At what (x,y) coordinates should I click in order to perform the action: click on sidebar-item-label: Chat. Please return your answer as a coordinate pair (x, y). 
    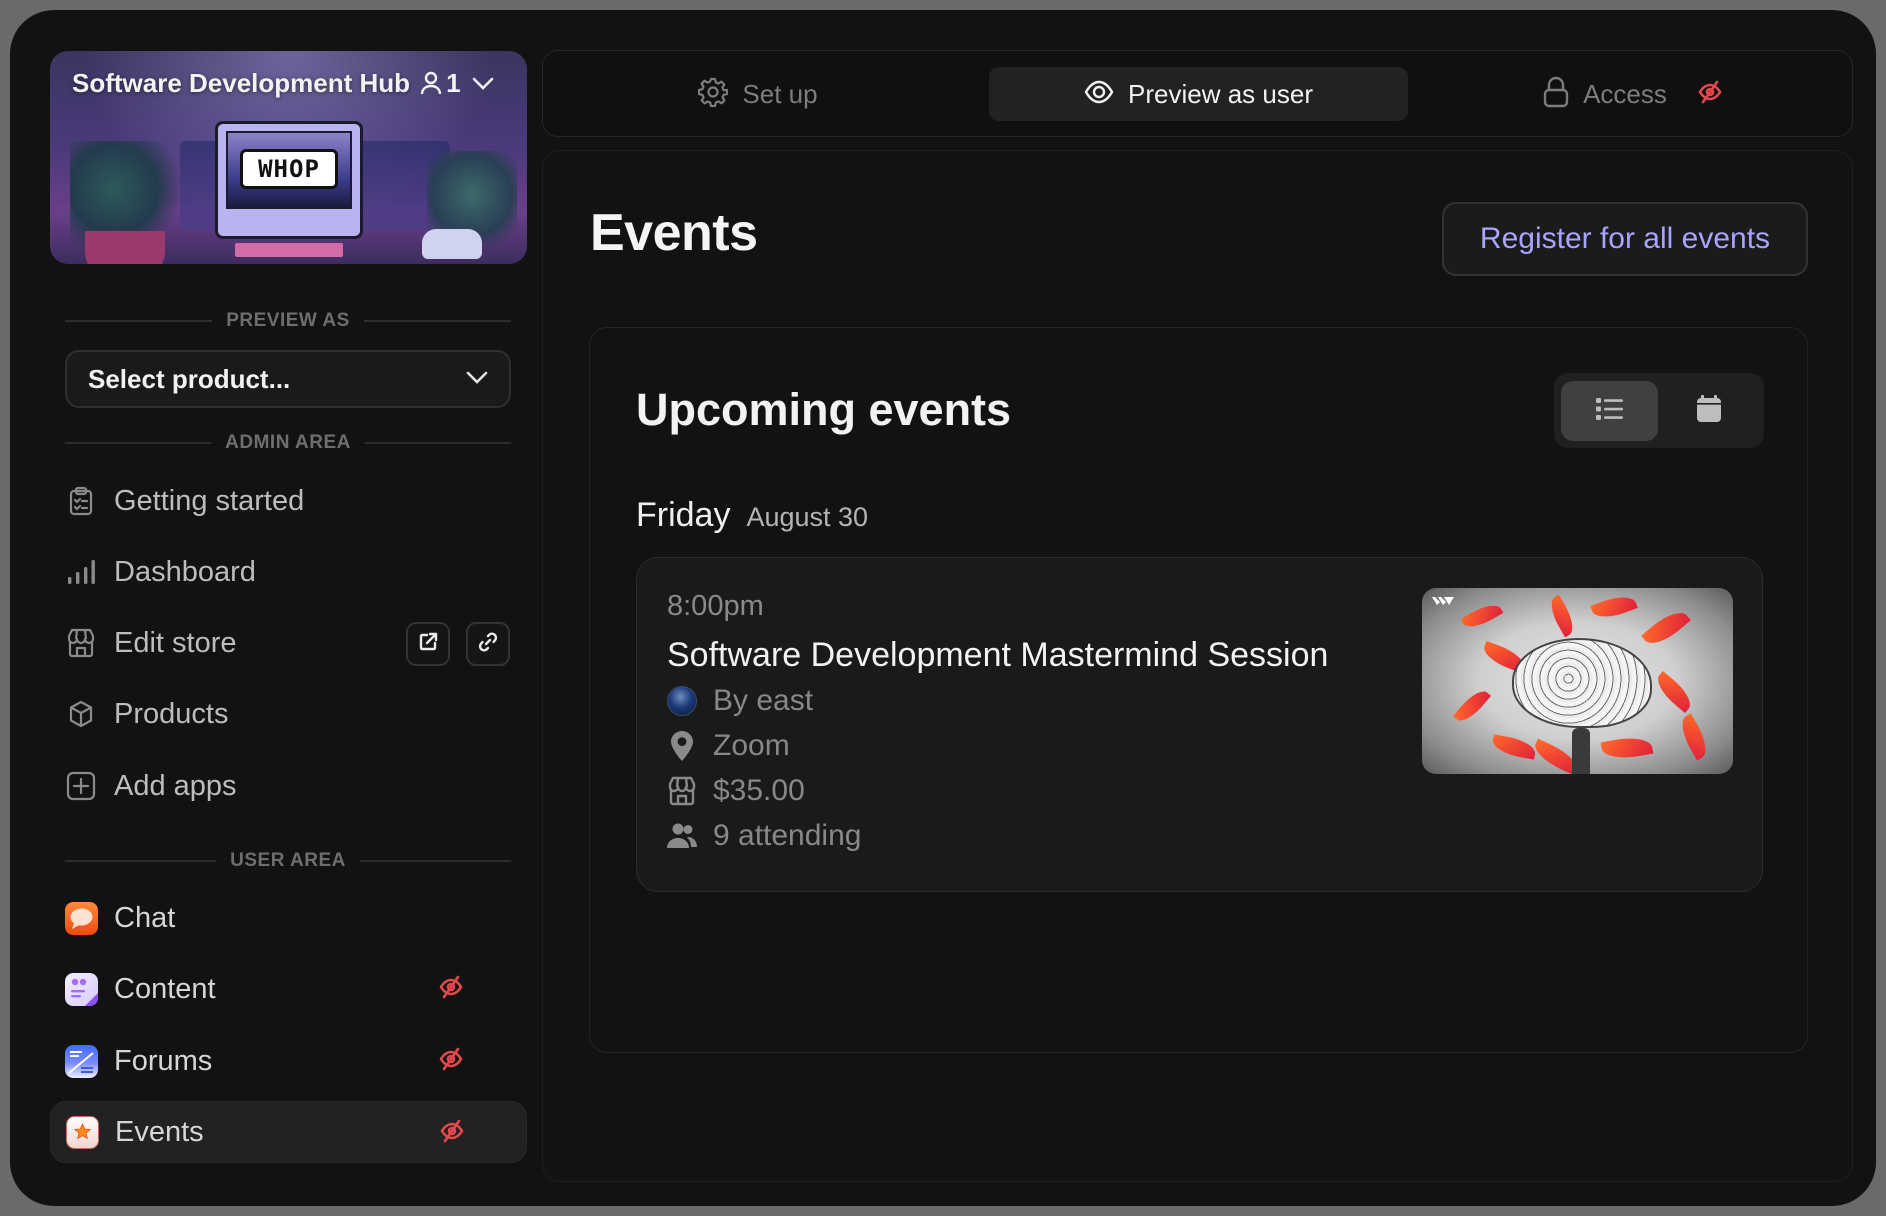
    Looking at the image, I should click on (145, 917).